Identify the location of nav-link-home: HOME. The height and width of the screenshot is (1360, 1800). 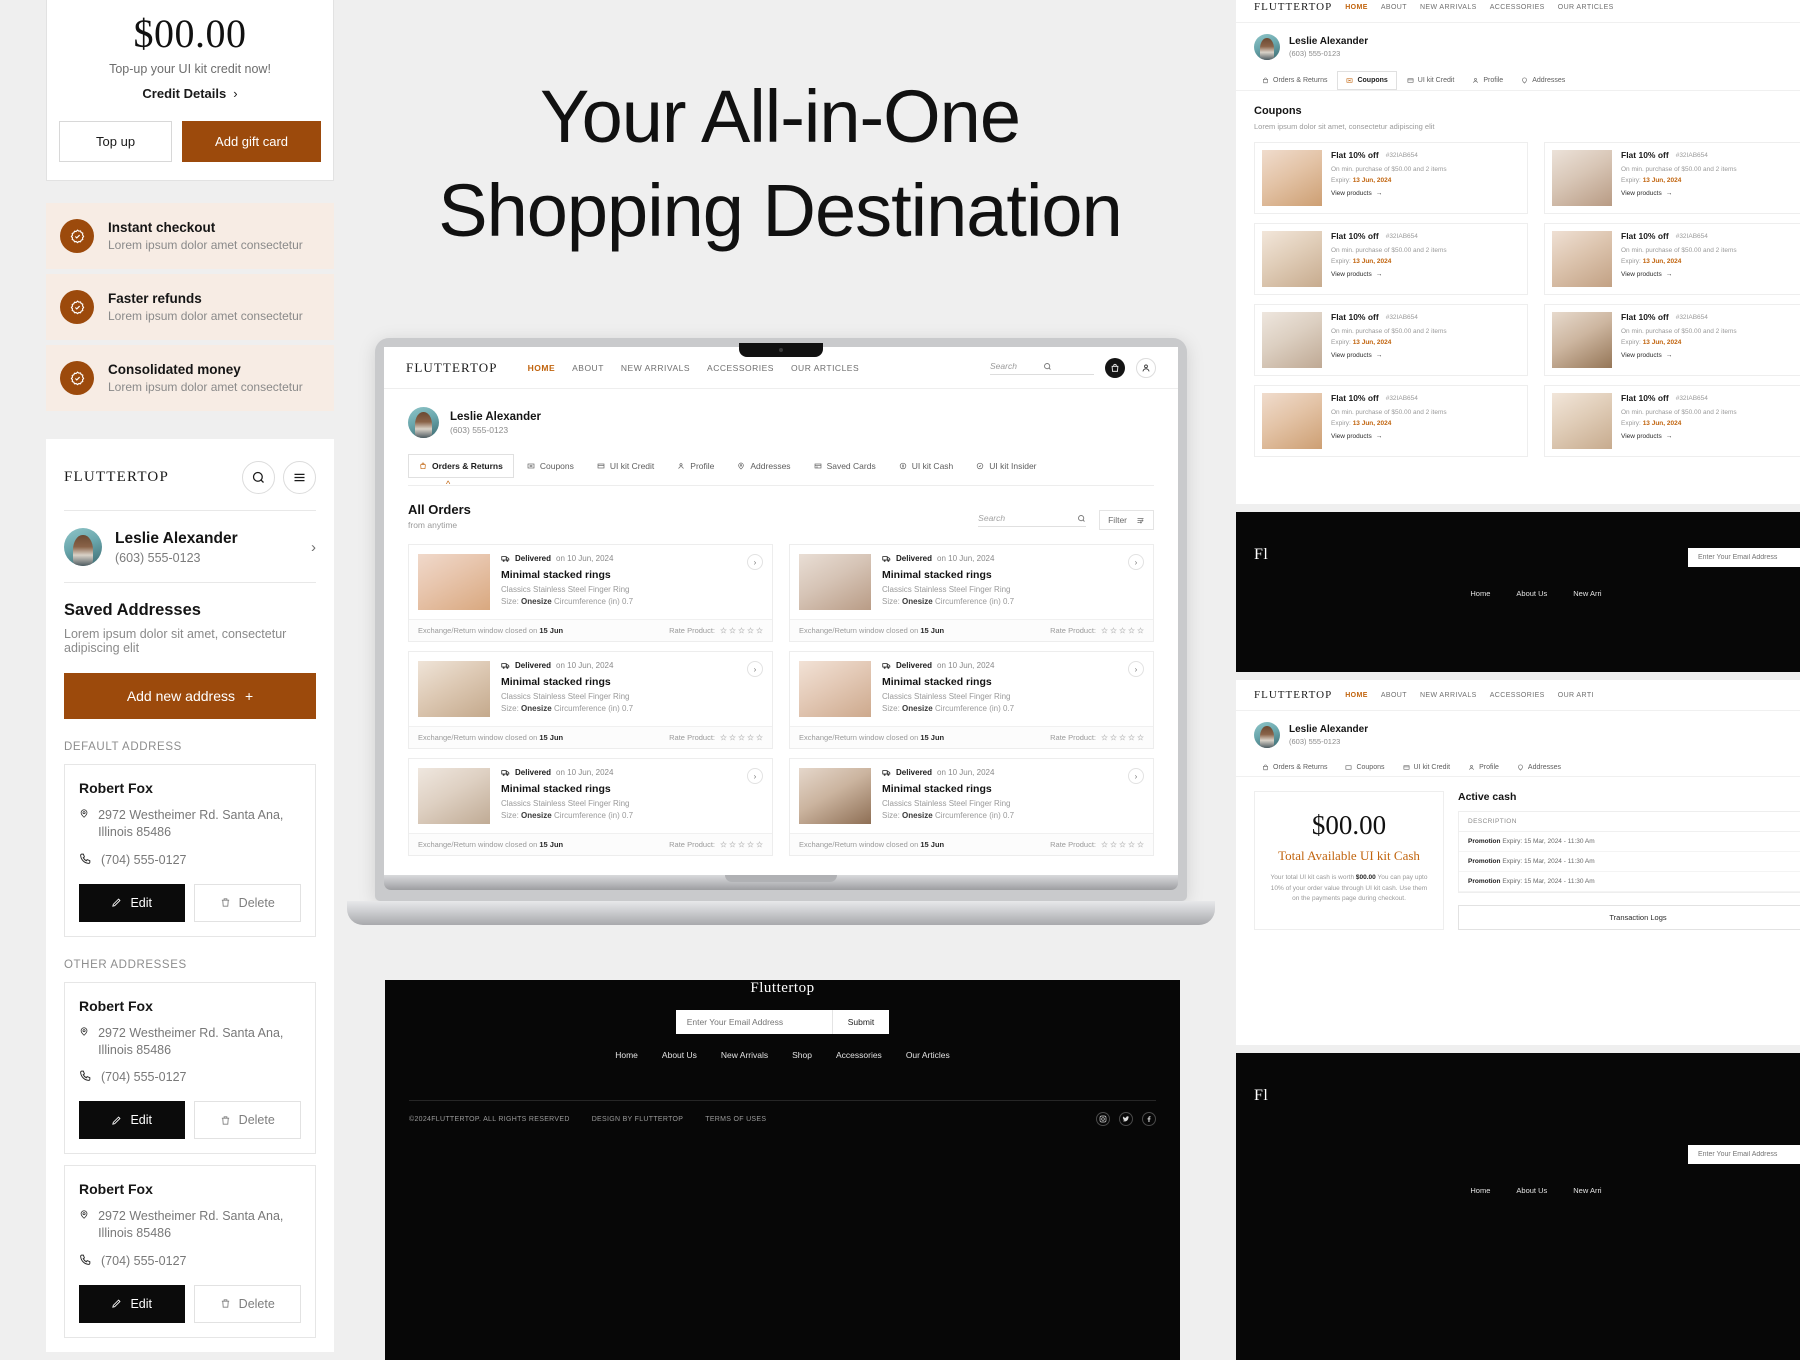
(542, 368).